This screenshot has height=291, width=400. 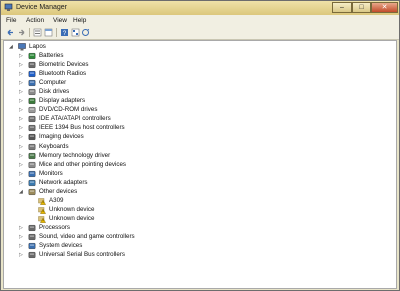 I want to click on back-arrow-icon, so click(x=10, y=32).